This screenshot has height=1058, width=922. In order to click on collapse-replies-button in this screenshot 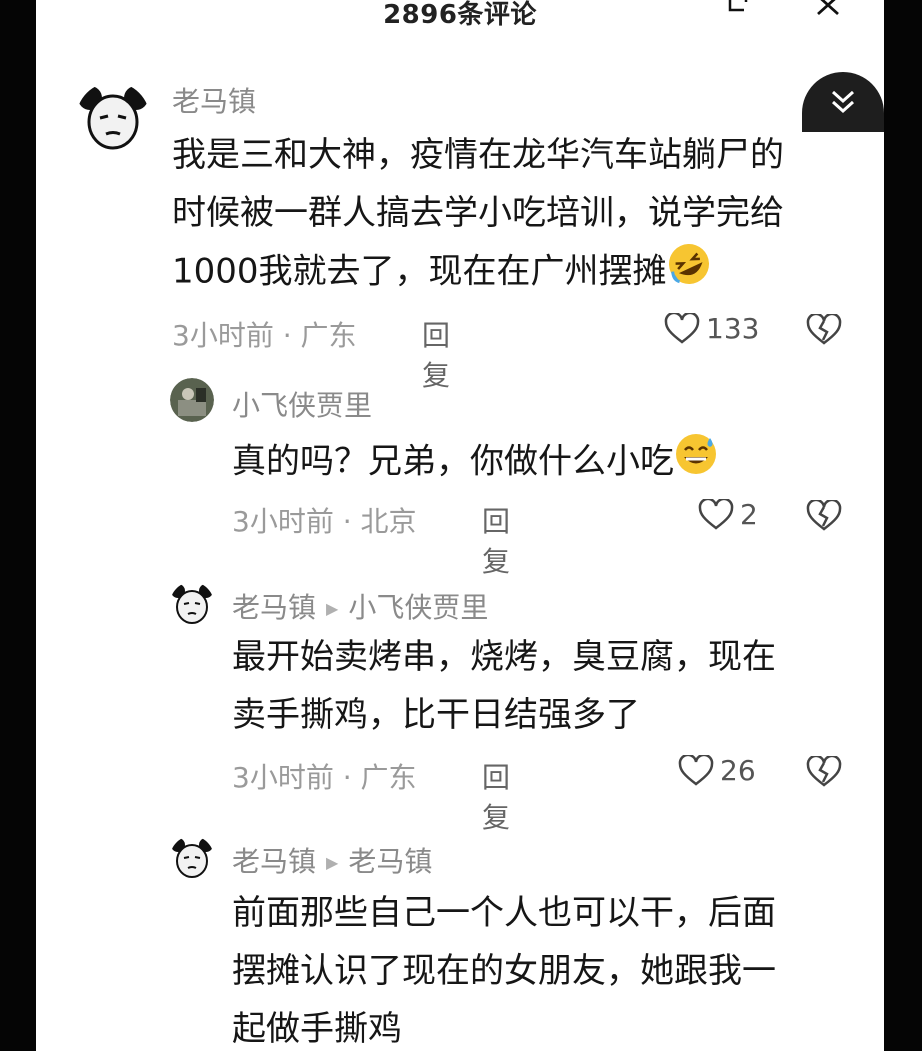, I will do `click(843, 102)`.